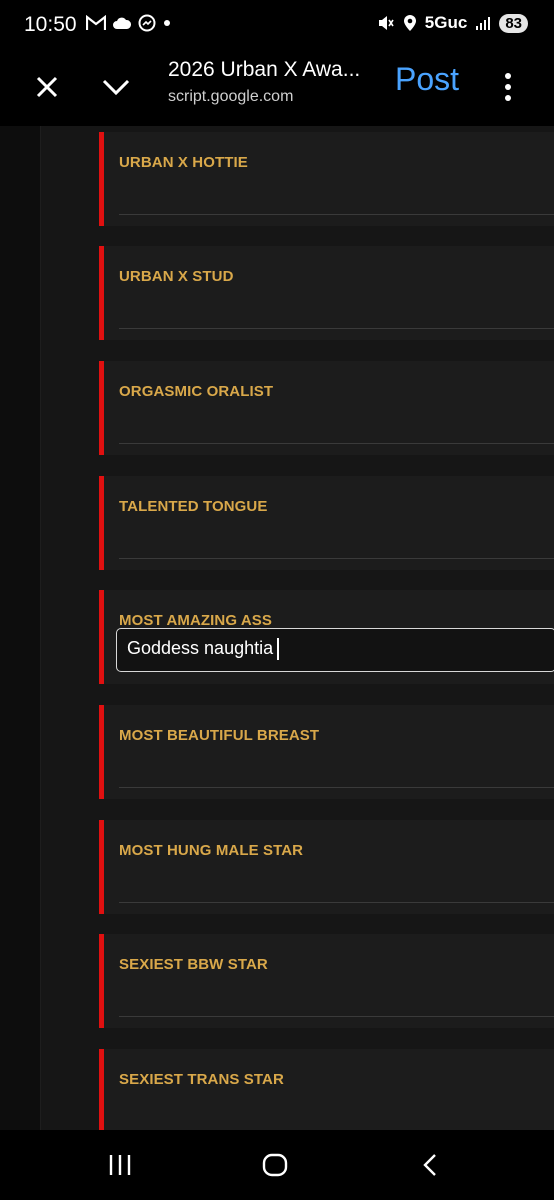 Image resolution: width=554 pixels, height=1200 pixels. I want to click on chevron-down-icon, so click(116, 87).